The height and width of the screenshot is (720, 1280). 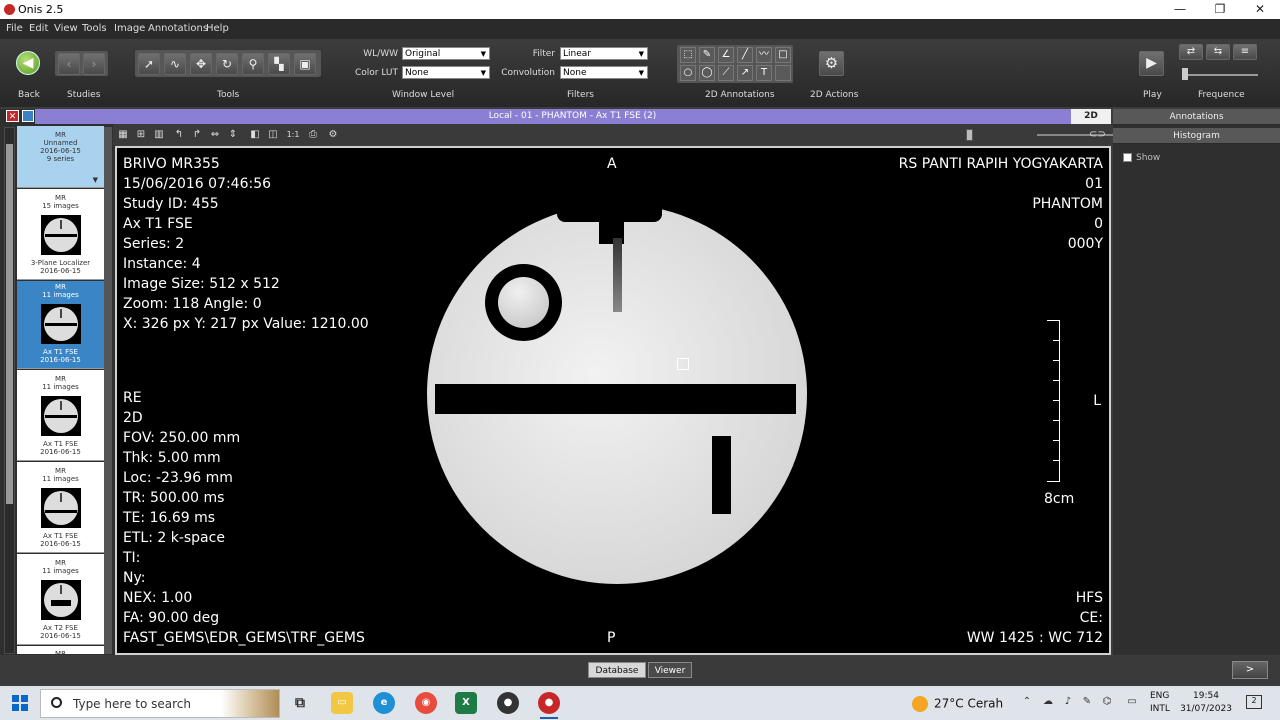 I want to click on excel-icon: X, so click(x=466, y=703).